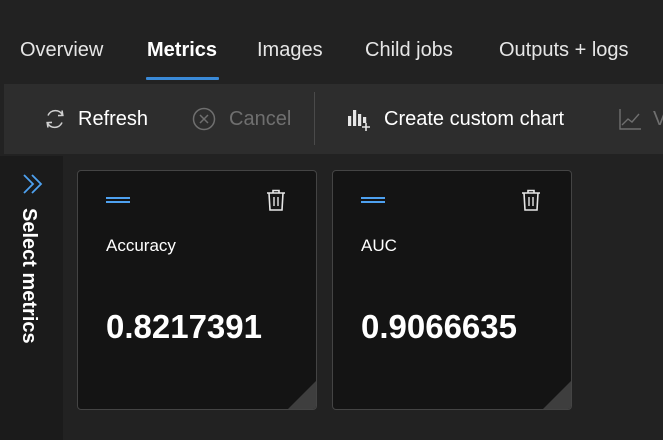 The width and height of the screenshot is (663, 440). Describe the element at coordinates (409, 50) in the screenshot. I see `tab-child-jobs: Child jobs` at that location.